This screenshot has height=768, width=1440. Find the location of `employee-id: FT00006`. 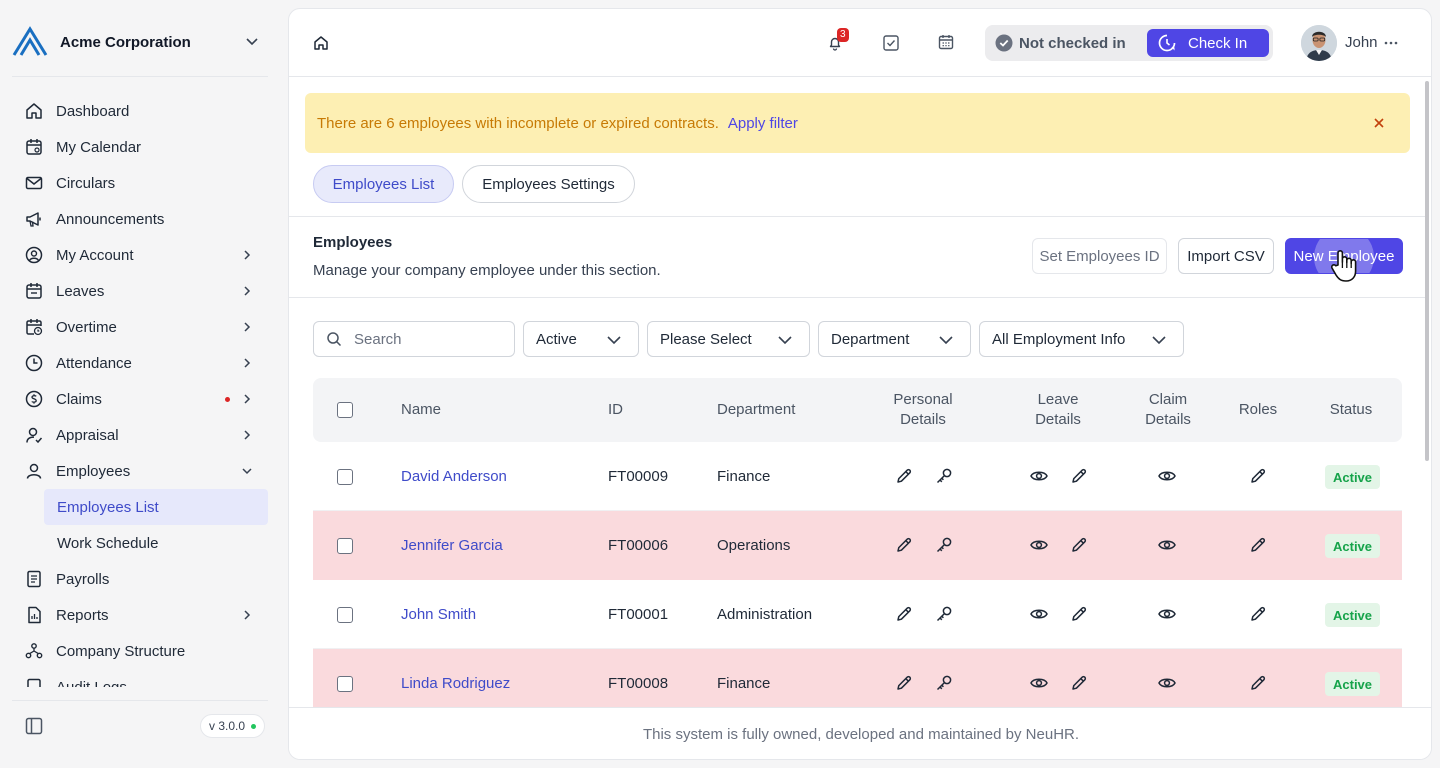

employee-id: FT00006 is located at coordinates (638, 545).